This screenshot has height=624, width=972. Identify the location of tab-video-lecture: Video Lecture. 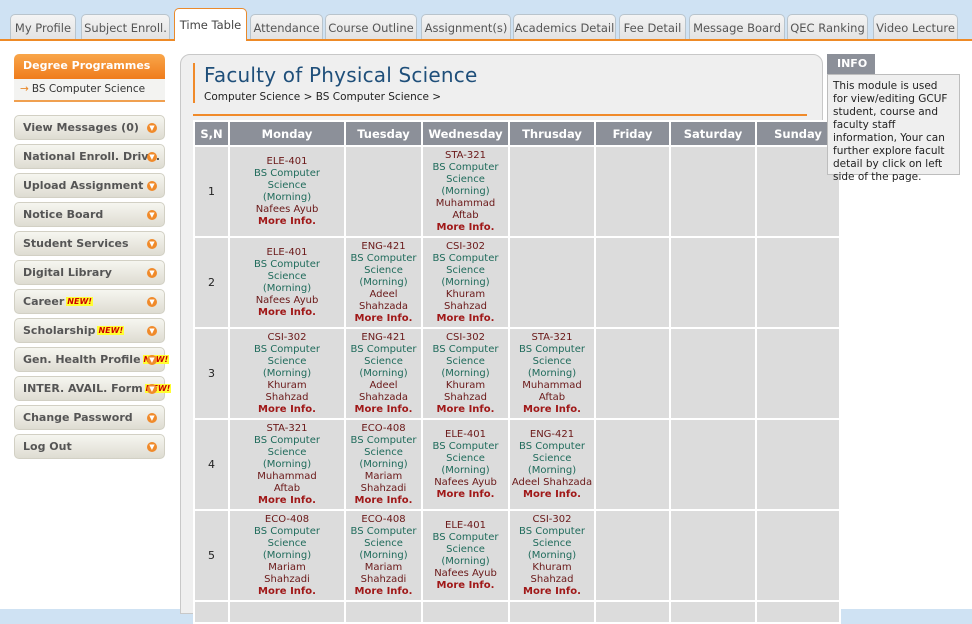
(915, 27).